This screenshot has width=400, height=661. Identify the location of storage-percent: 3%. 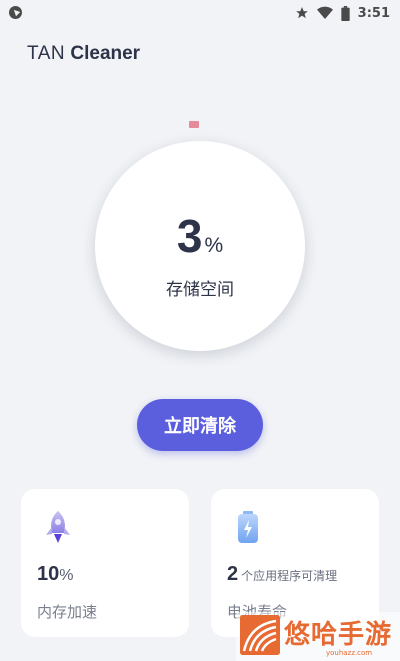
(200, 236).